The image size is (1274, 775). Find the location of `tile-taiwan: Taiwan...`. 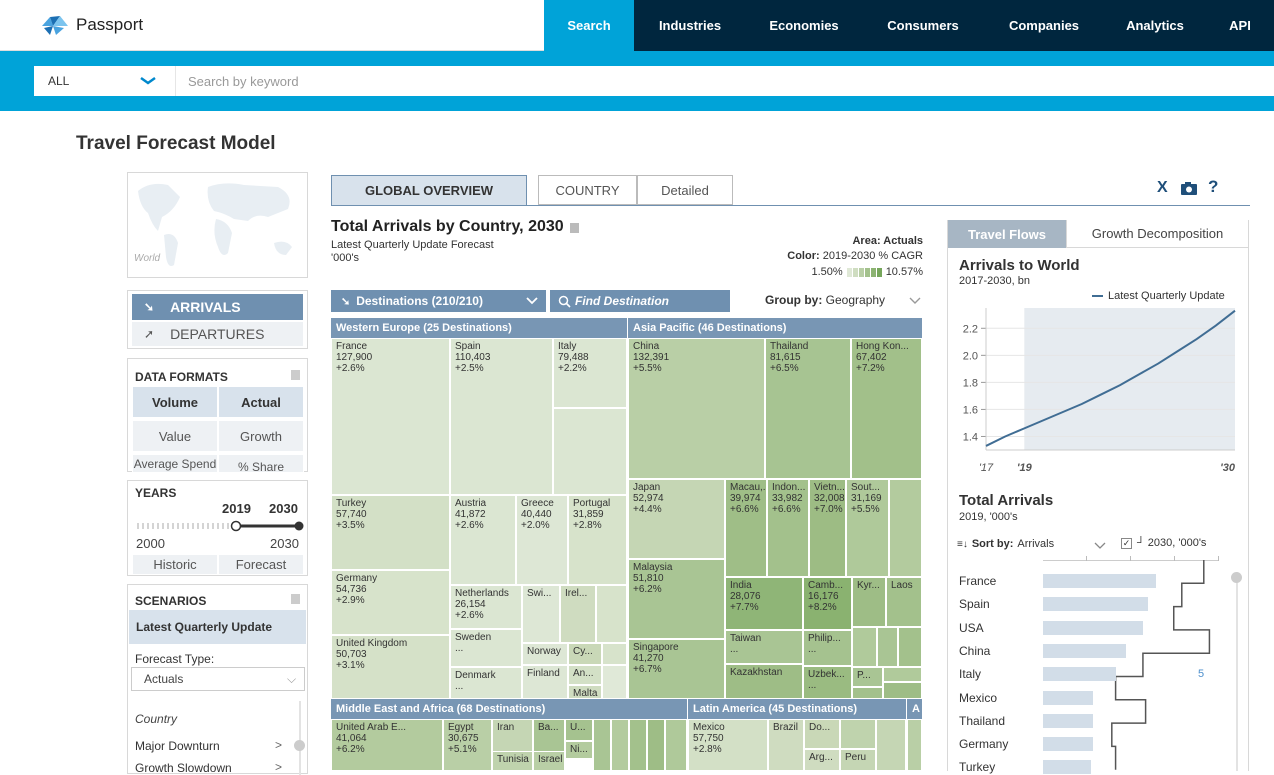

tile-taiwan: Taiwan... is located at coordinates (764, 647).